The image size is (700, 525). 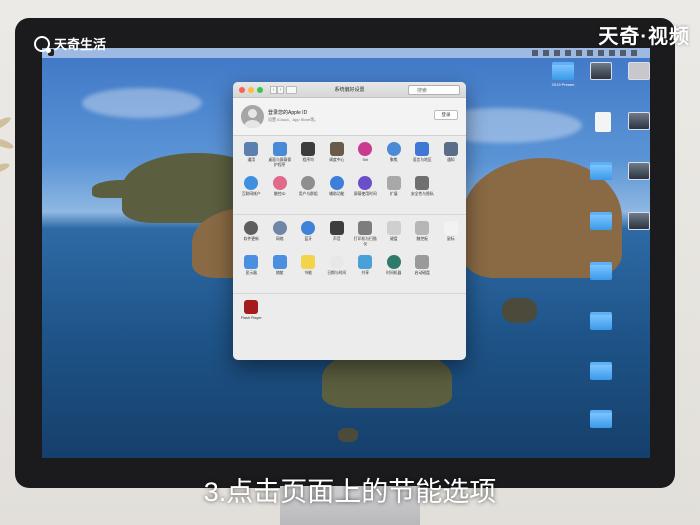 I want to click on pref-pane-label: 声音, so click(x=336, y=239).